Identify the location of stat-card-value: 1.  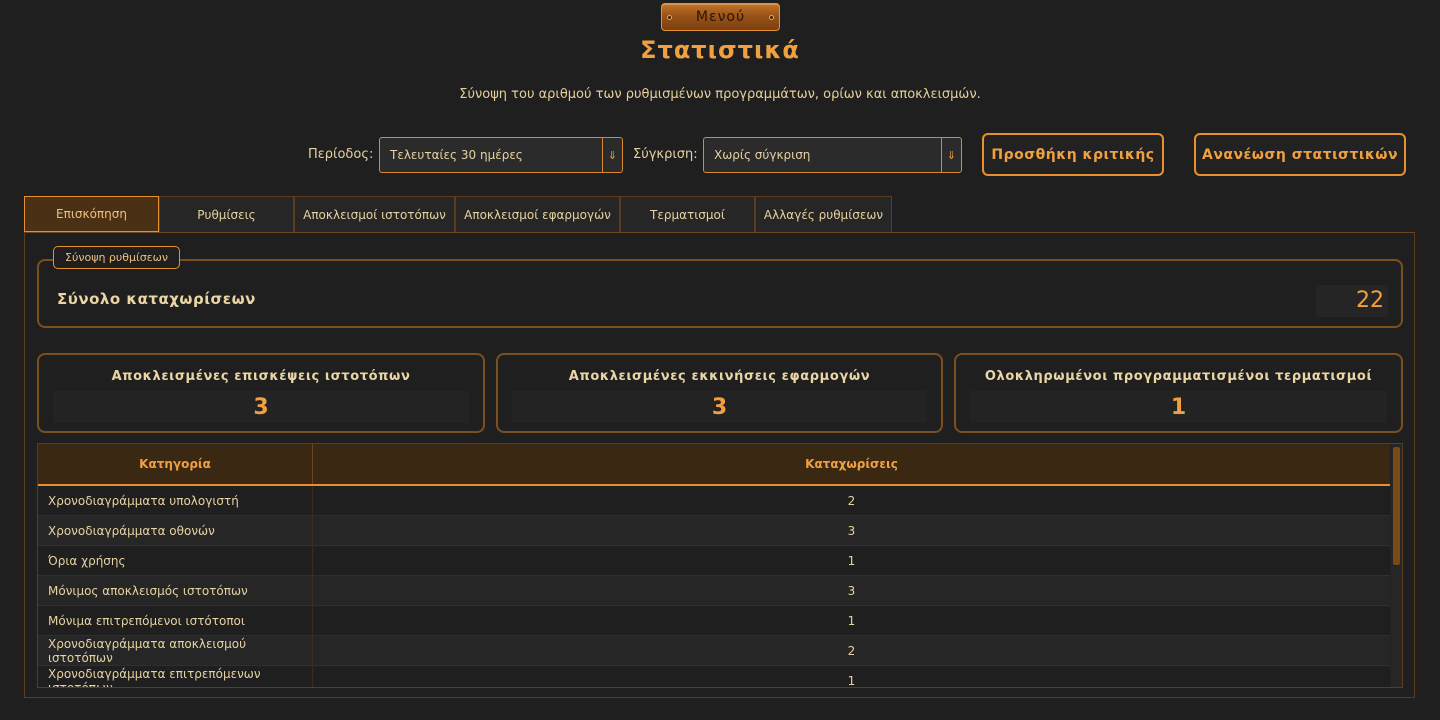
(1178, 407).